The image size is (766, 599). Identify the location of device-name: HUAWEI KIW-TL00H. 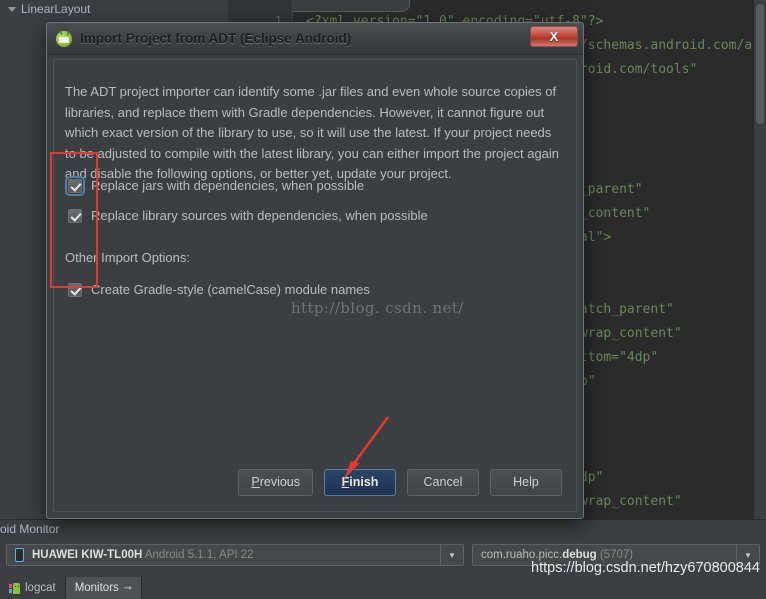
(87, 555).